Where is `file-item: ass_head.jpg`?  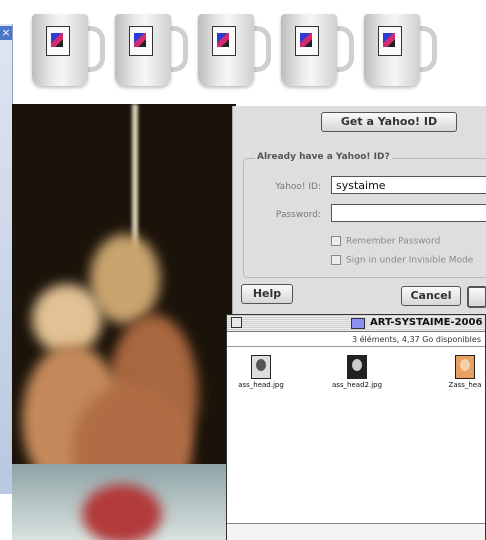 file-item: ass_head.jpg is located at coordinates (261, 372).